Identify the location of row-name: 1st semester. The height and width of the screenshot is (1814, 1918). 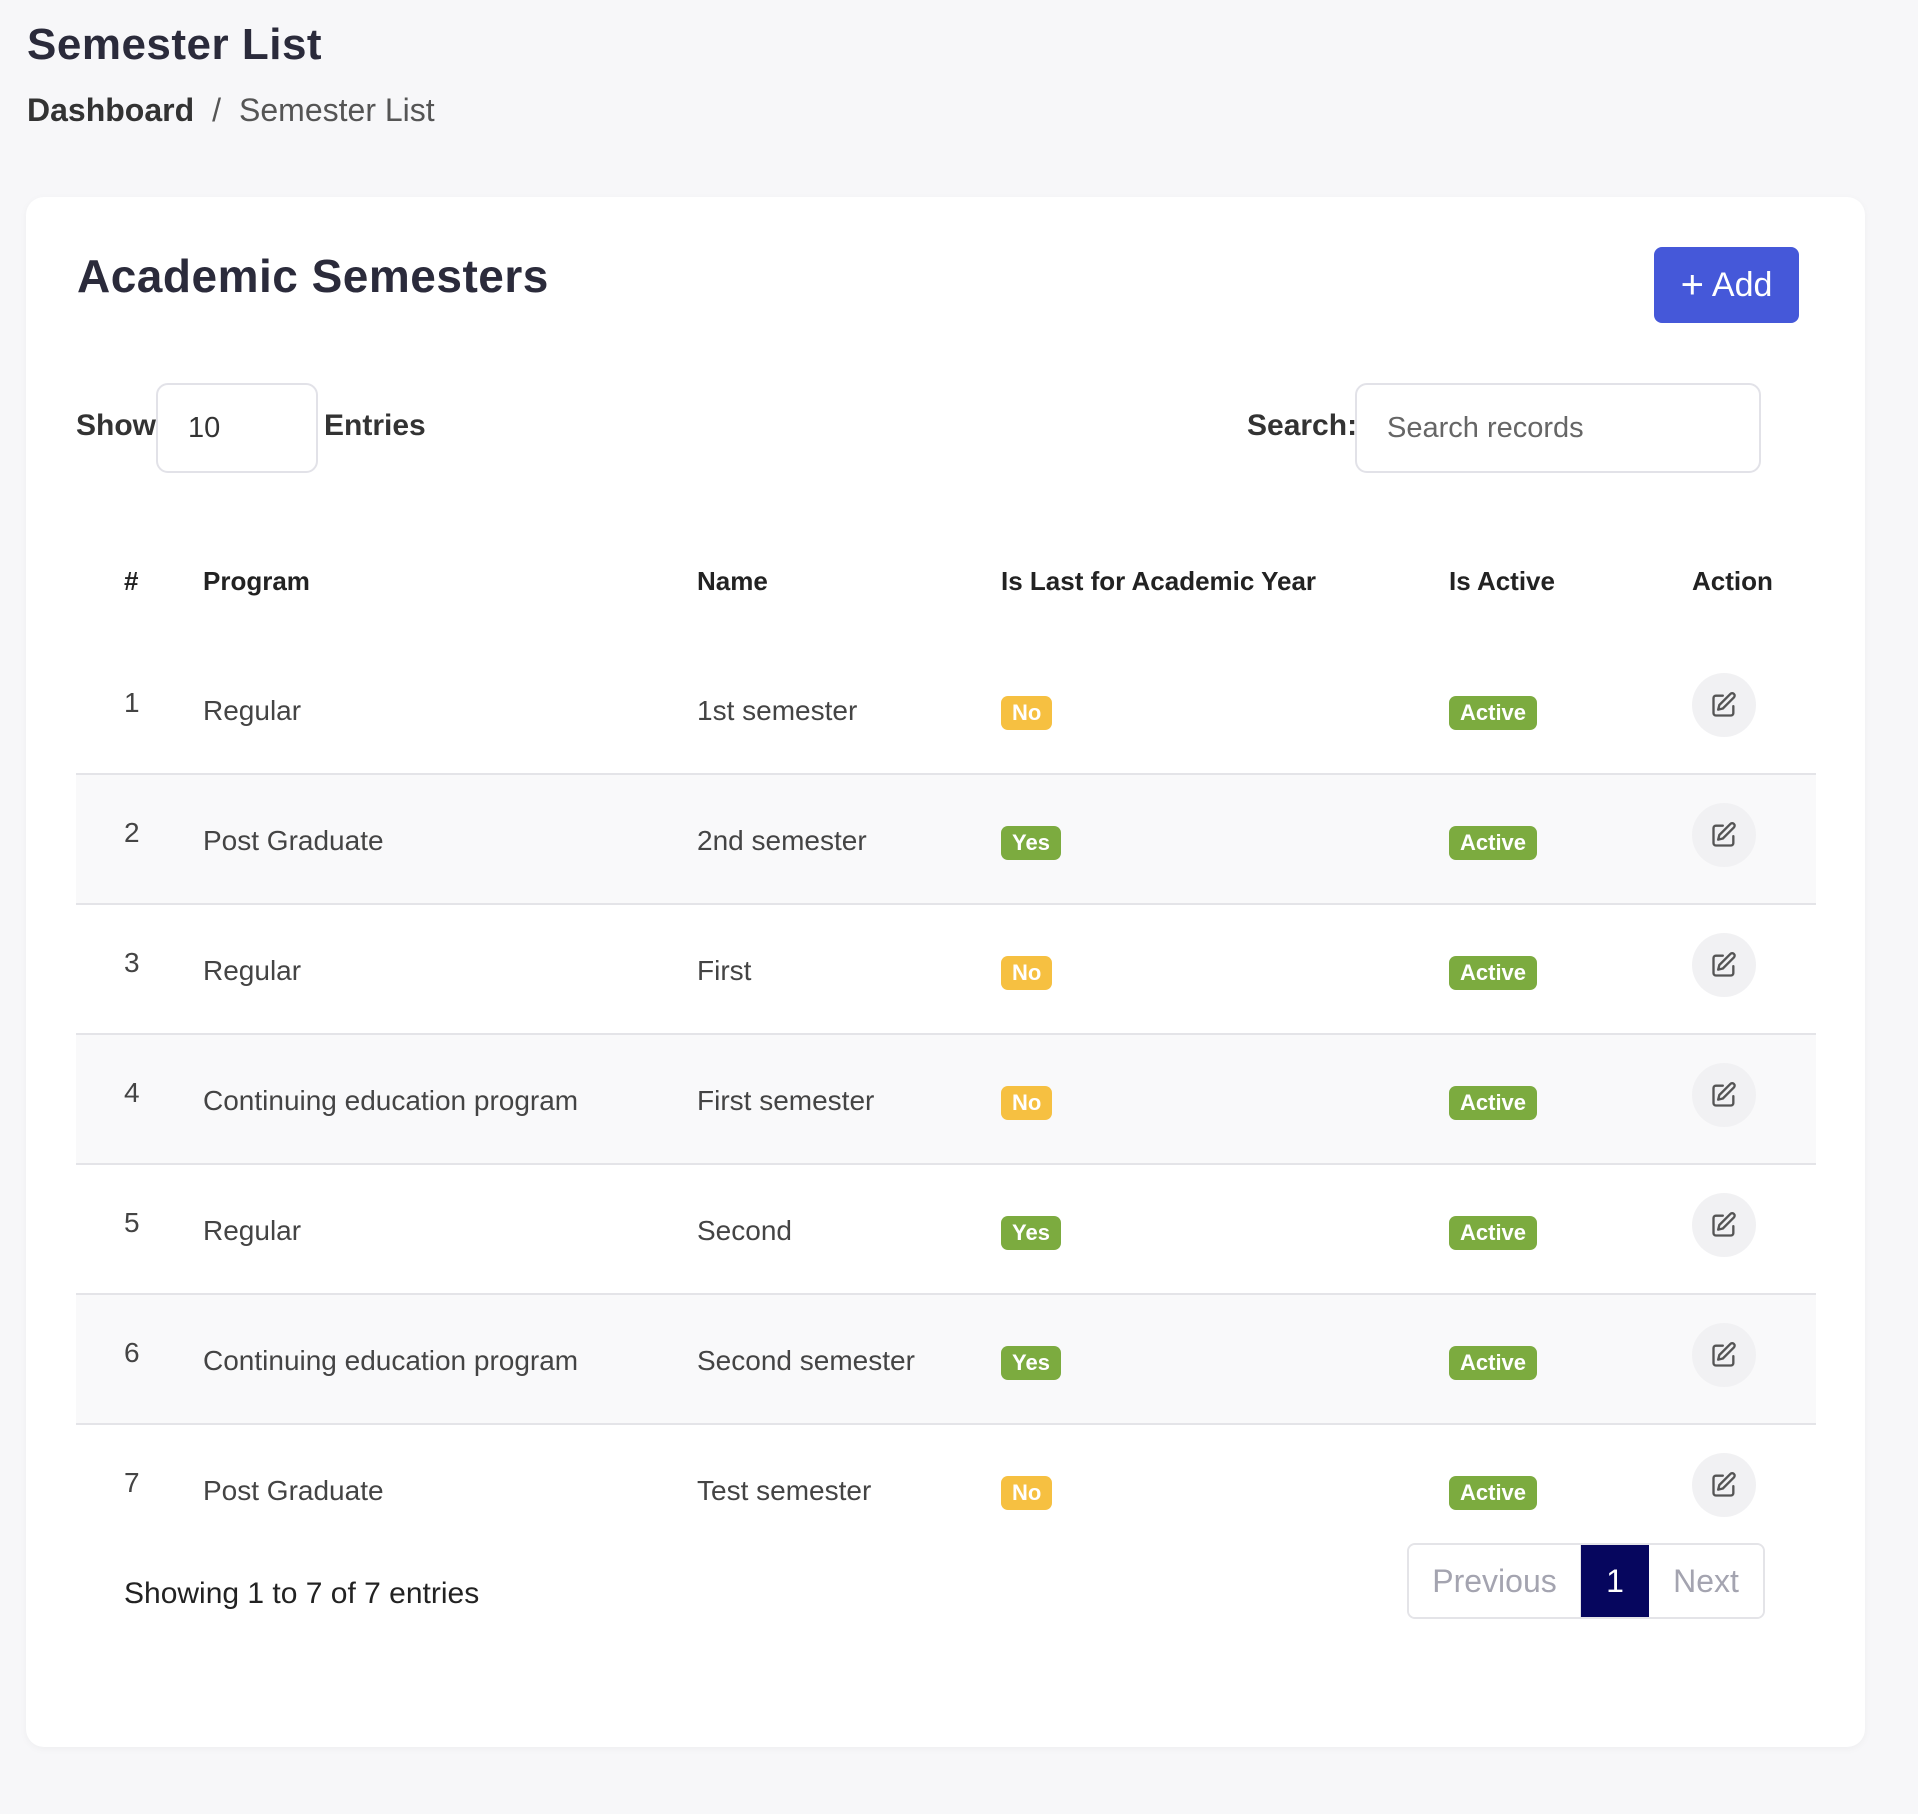
(777, 710).